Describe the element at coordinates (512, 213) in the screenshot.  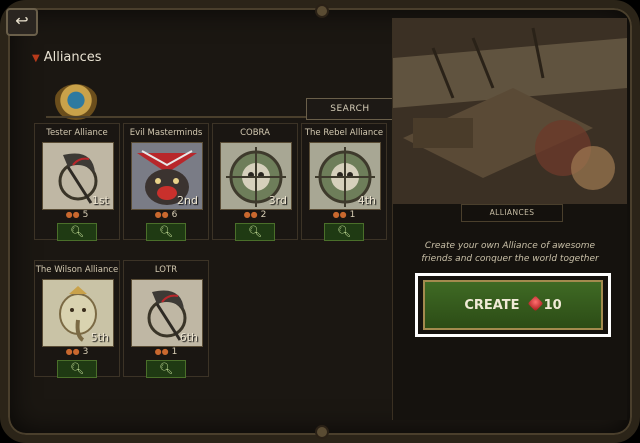
I see `artwork-caption: ALLIANCES` at that location.